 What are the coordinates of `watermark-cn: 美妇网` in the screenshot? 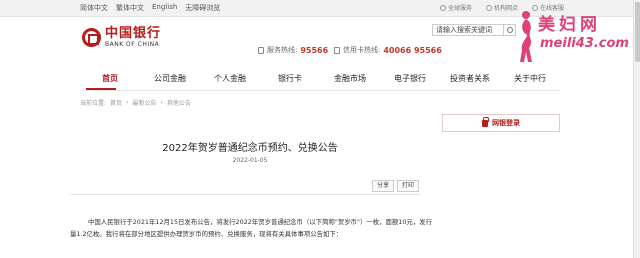 It's located at (569, 25).